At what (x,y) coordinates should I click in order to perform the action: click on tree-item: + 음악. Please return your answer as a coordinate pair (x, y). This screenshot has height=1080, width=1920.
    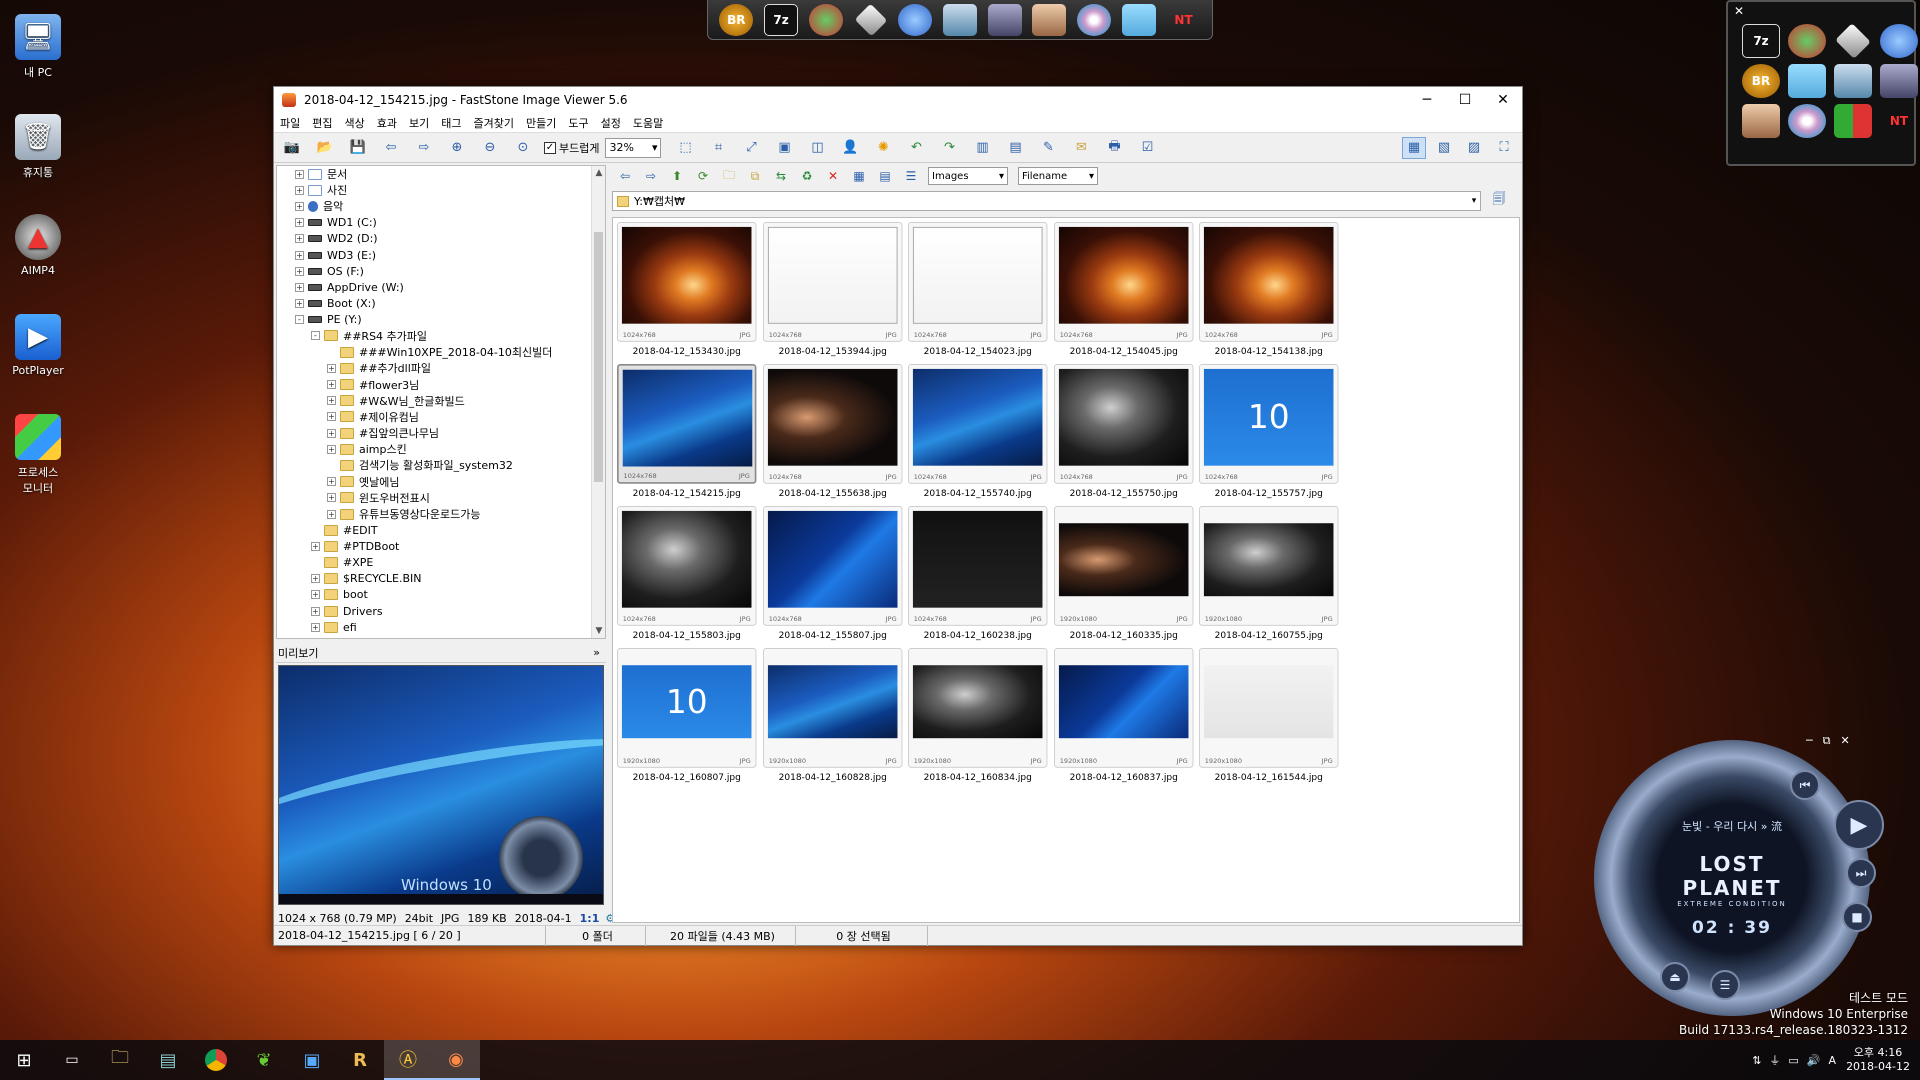
    Looking at the image, I should click on (433, 206).